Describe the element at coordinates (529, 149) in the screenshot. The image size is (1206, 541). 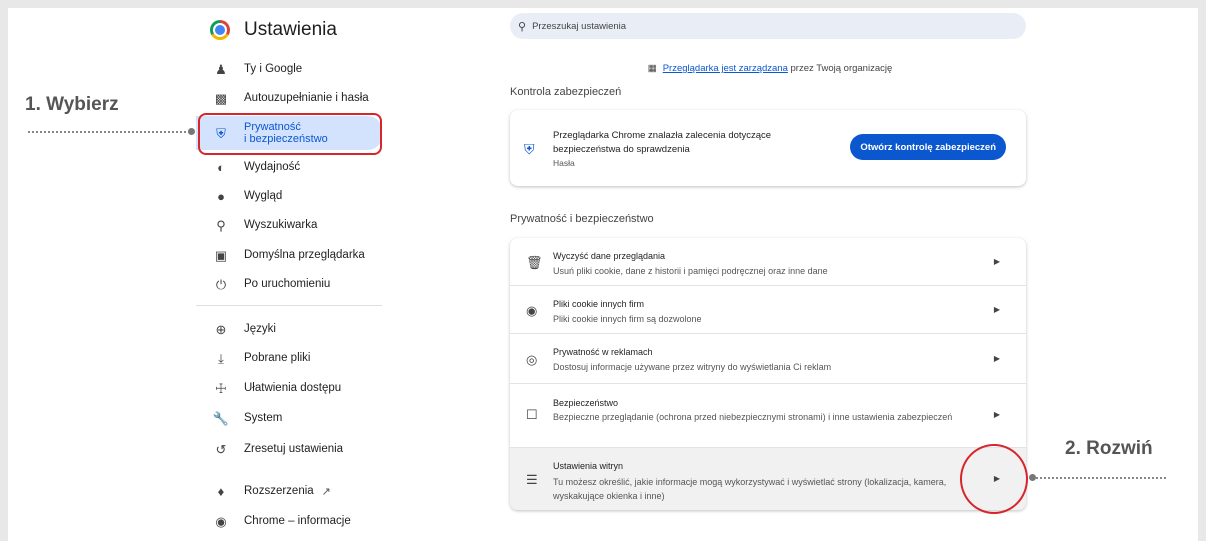
I see `shield-check-icon: ⛨` at that location.